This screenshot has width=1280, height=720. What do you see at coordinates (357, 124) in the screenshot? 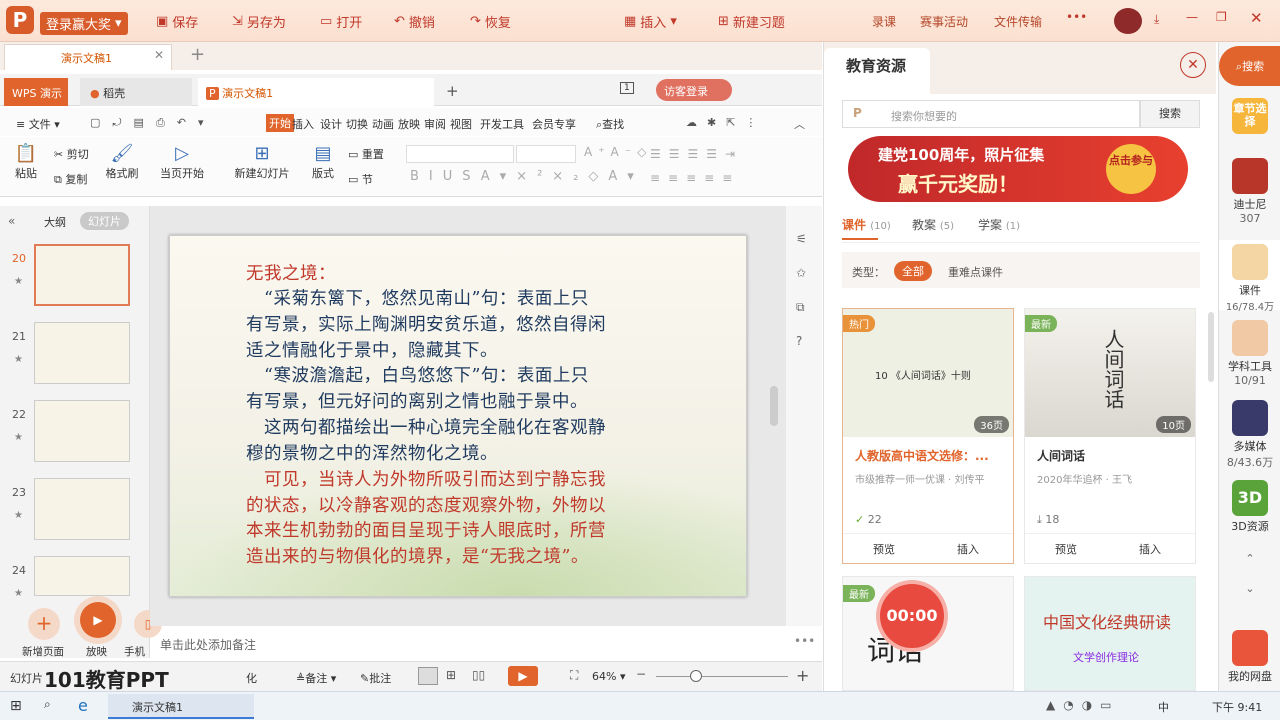
I see `menu-tab-transition: 切换` at bounding box center [357, 124].